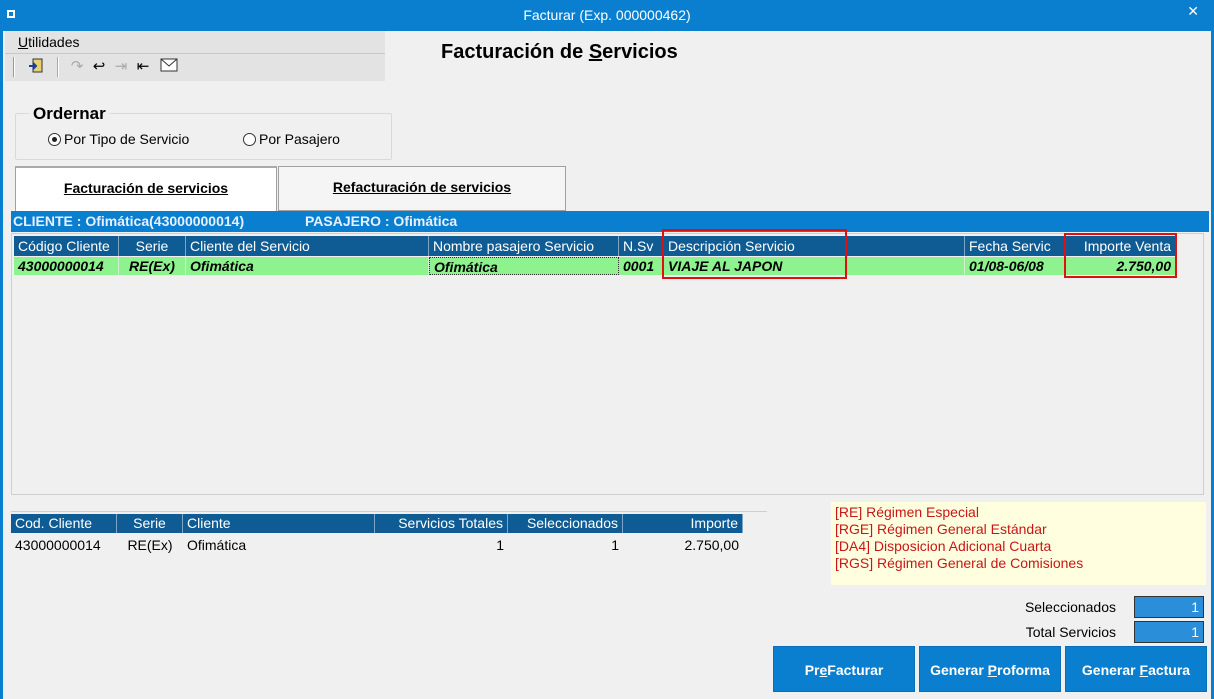  Describe the element at coordinates (195, 67) in the screenshot. I see `toolbar: ↷ ↩ ⇥ ⇤` at that location.